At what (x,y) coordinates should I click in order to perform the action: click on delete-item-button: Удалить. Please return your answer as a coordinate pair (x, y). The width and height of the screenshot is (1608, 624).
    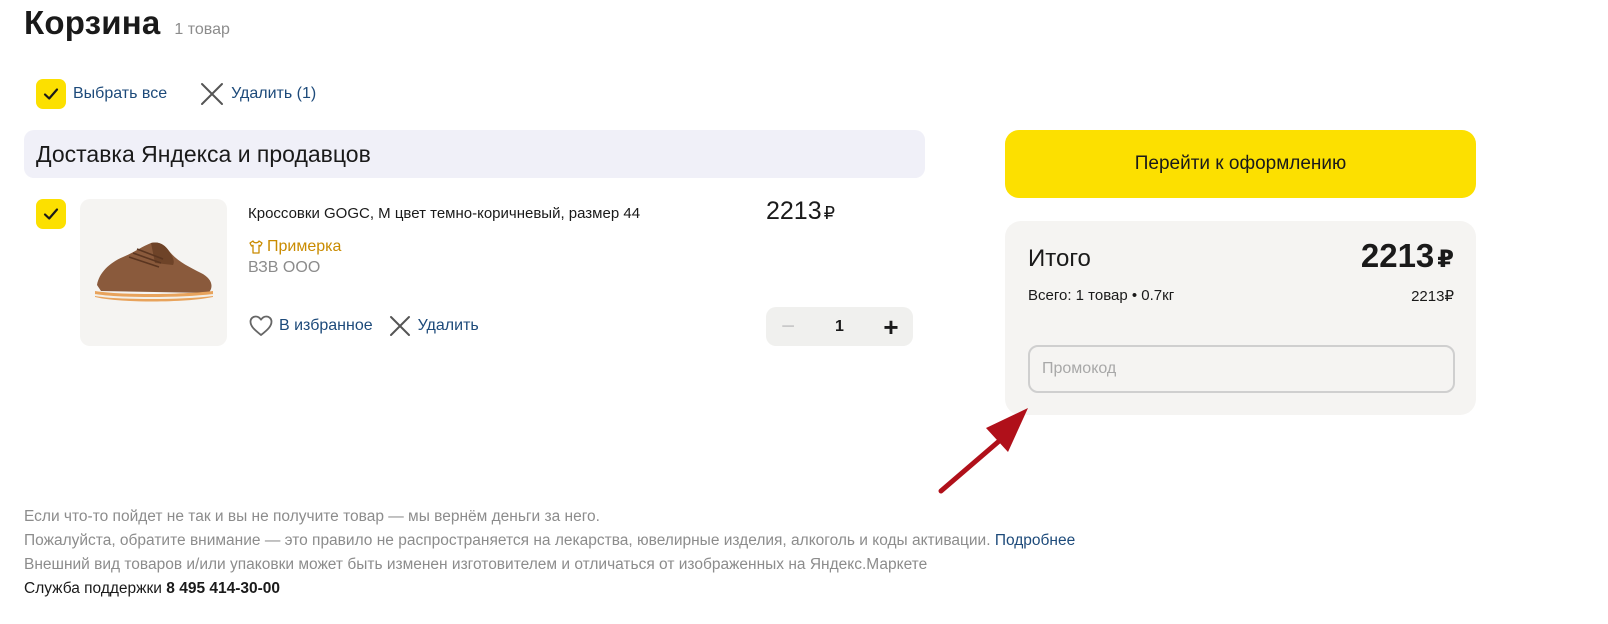
    Looking at the image, I should click on (433, 326).